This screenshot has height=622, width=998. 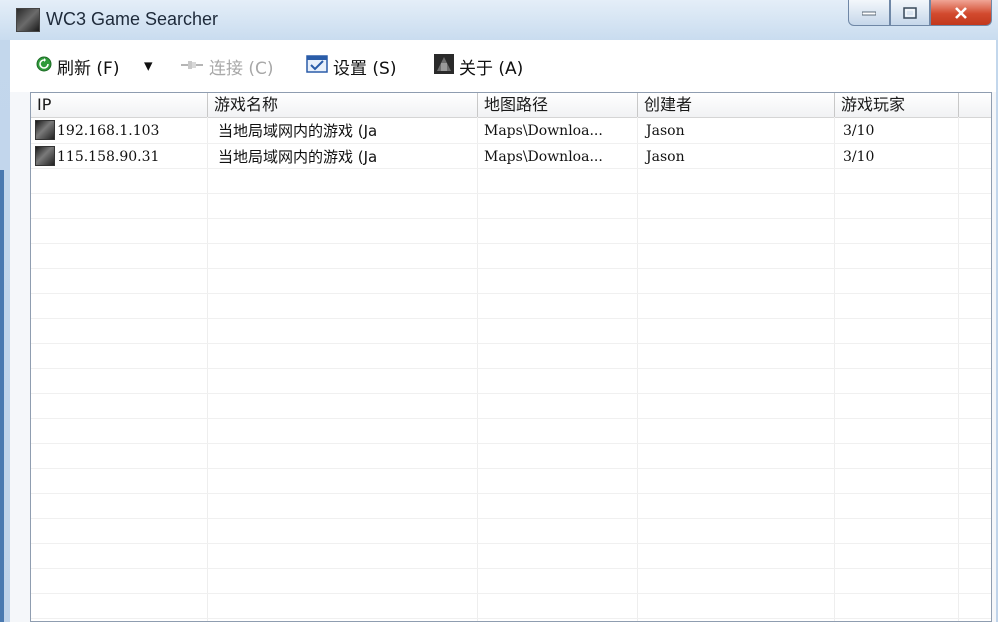 I want to click on settings-icon, so click(x=317, y=66).